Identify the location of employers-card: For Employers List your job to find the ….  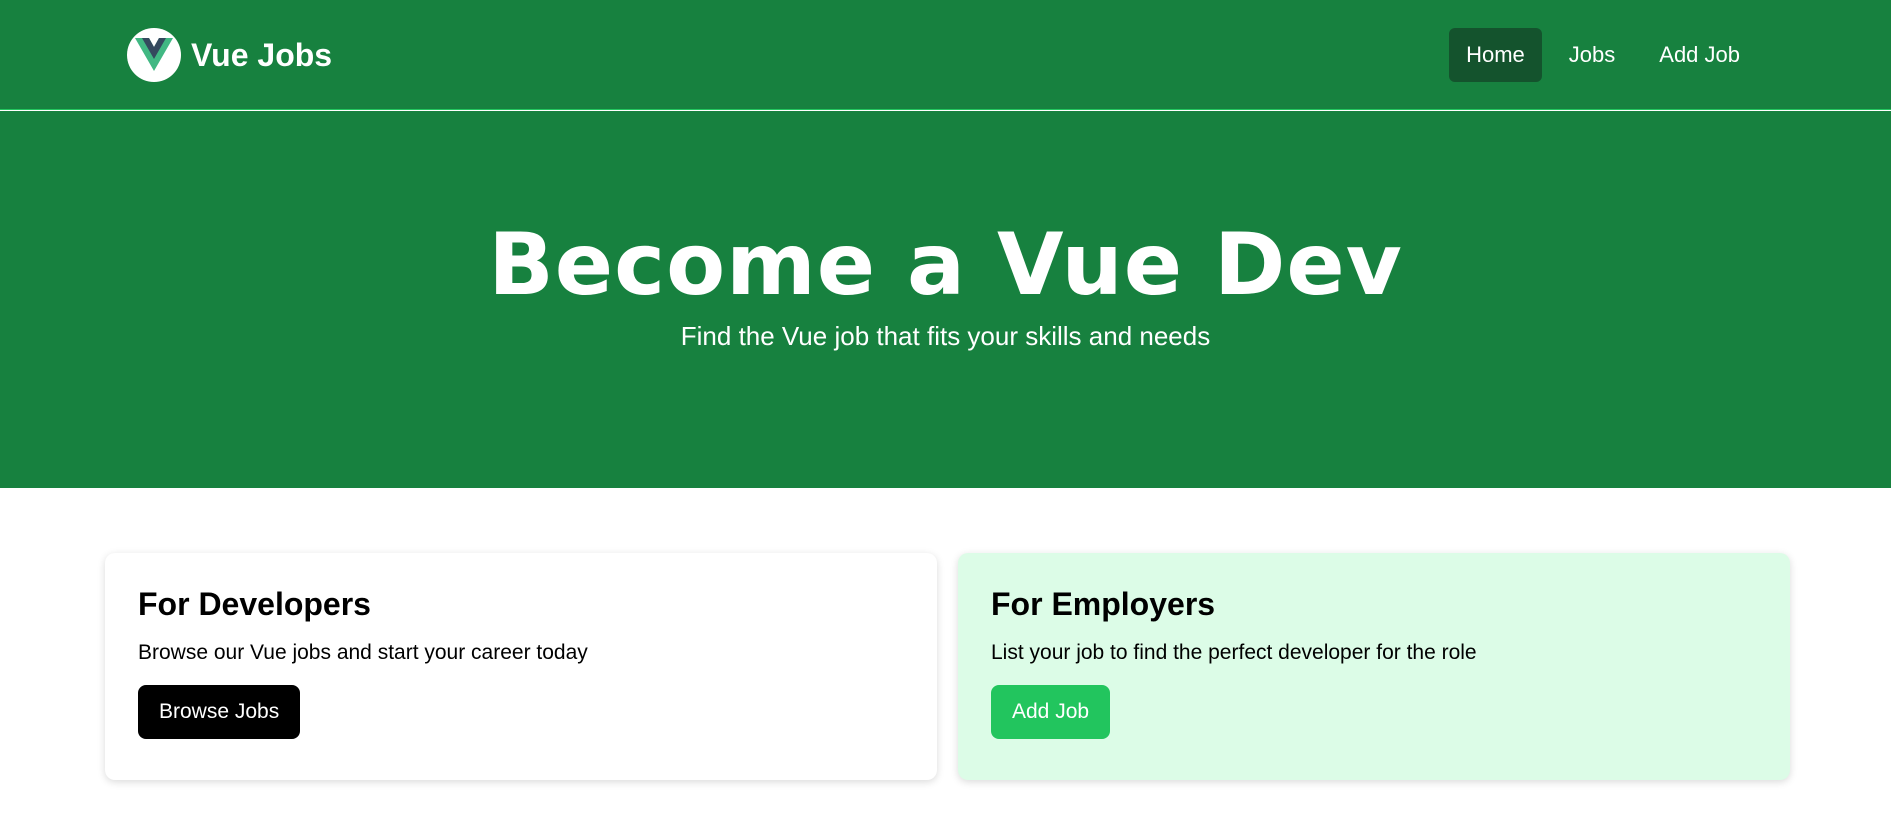
(1374, 666).